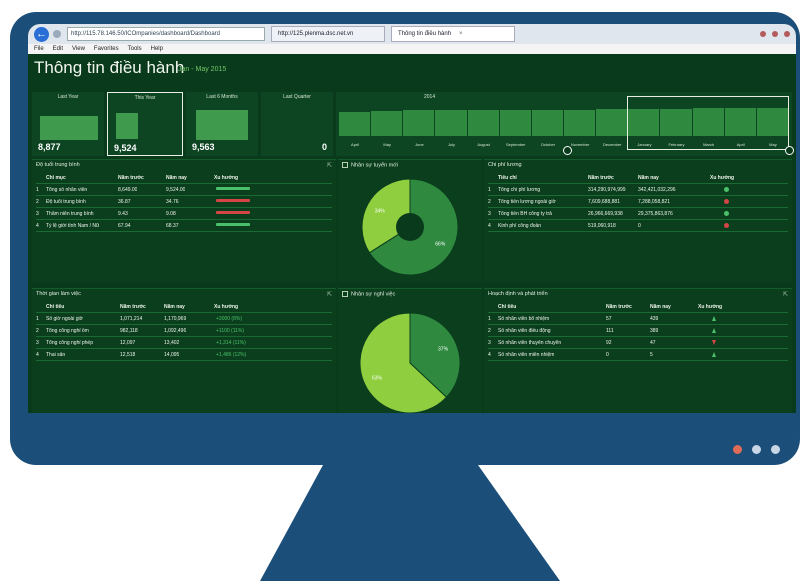 The width and height of the screenshot is (808, 581). What do you see at coordinates (233, 212) in the screenshot?
I see `trend-bar` at bounding box center [233, 212].